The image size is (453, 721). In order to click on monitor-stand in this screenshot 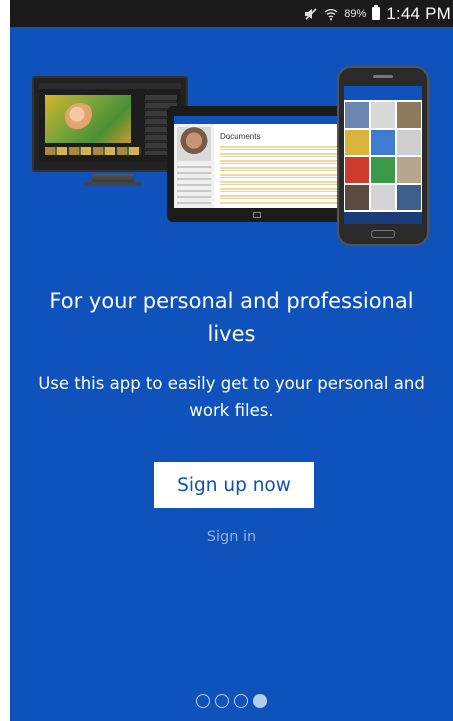, I will do `click(113, 180)`.